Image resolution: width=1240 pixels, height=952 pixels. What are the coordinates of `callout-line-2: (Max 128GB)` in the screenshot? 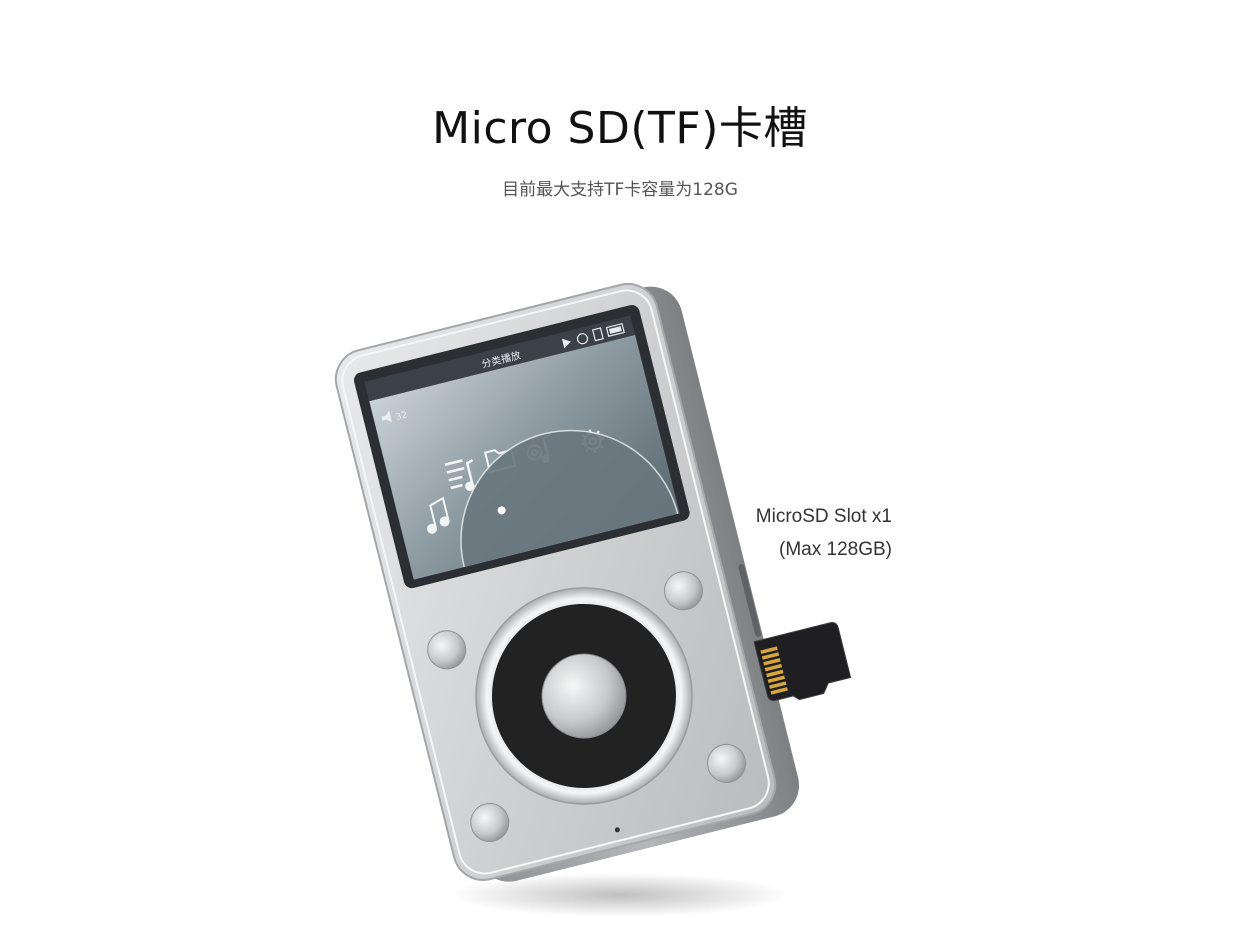 It's located at (835, 549).